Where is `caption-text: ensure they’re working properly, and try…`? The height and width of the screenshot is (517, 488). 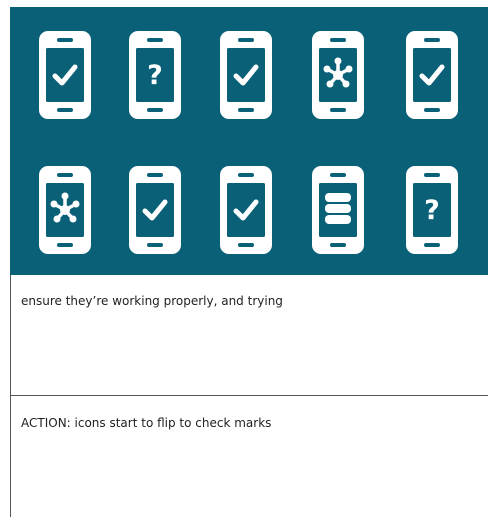
caption-text: ensure they’re working properly, and try… is located at coordinates (152, 301).